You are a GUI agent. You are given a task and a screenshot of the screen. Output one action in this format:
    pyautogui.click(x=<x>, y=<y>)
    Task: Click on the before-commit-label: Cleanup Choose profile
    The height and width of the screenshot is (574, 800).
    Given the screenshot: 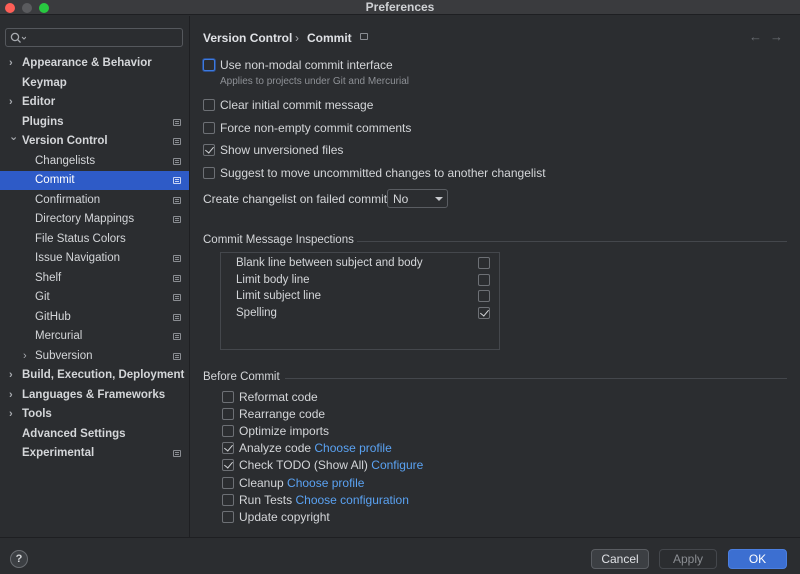 What is the action you would take?
    pyautogui.click(x=301, y=483)
    